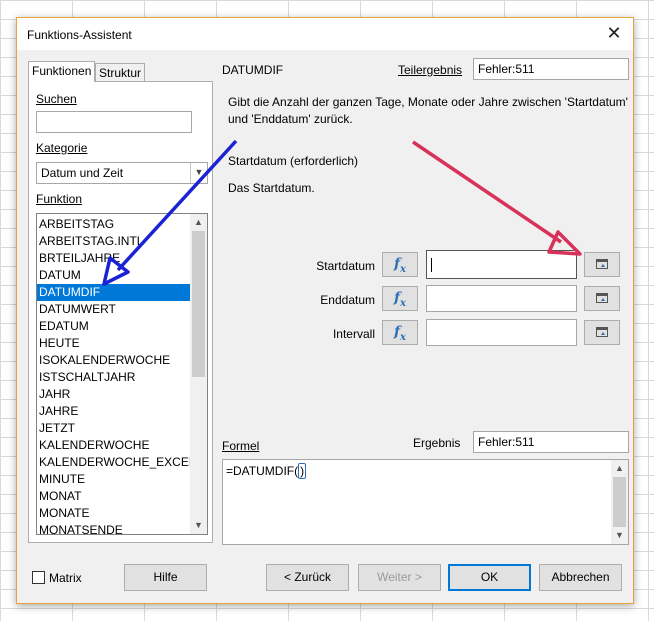 The width and height of the screenshot is (654, 621). Describe the element at coordinates (114, 428) in the screenshot. I see `function-list-item: JETZT` at that location.